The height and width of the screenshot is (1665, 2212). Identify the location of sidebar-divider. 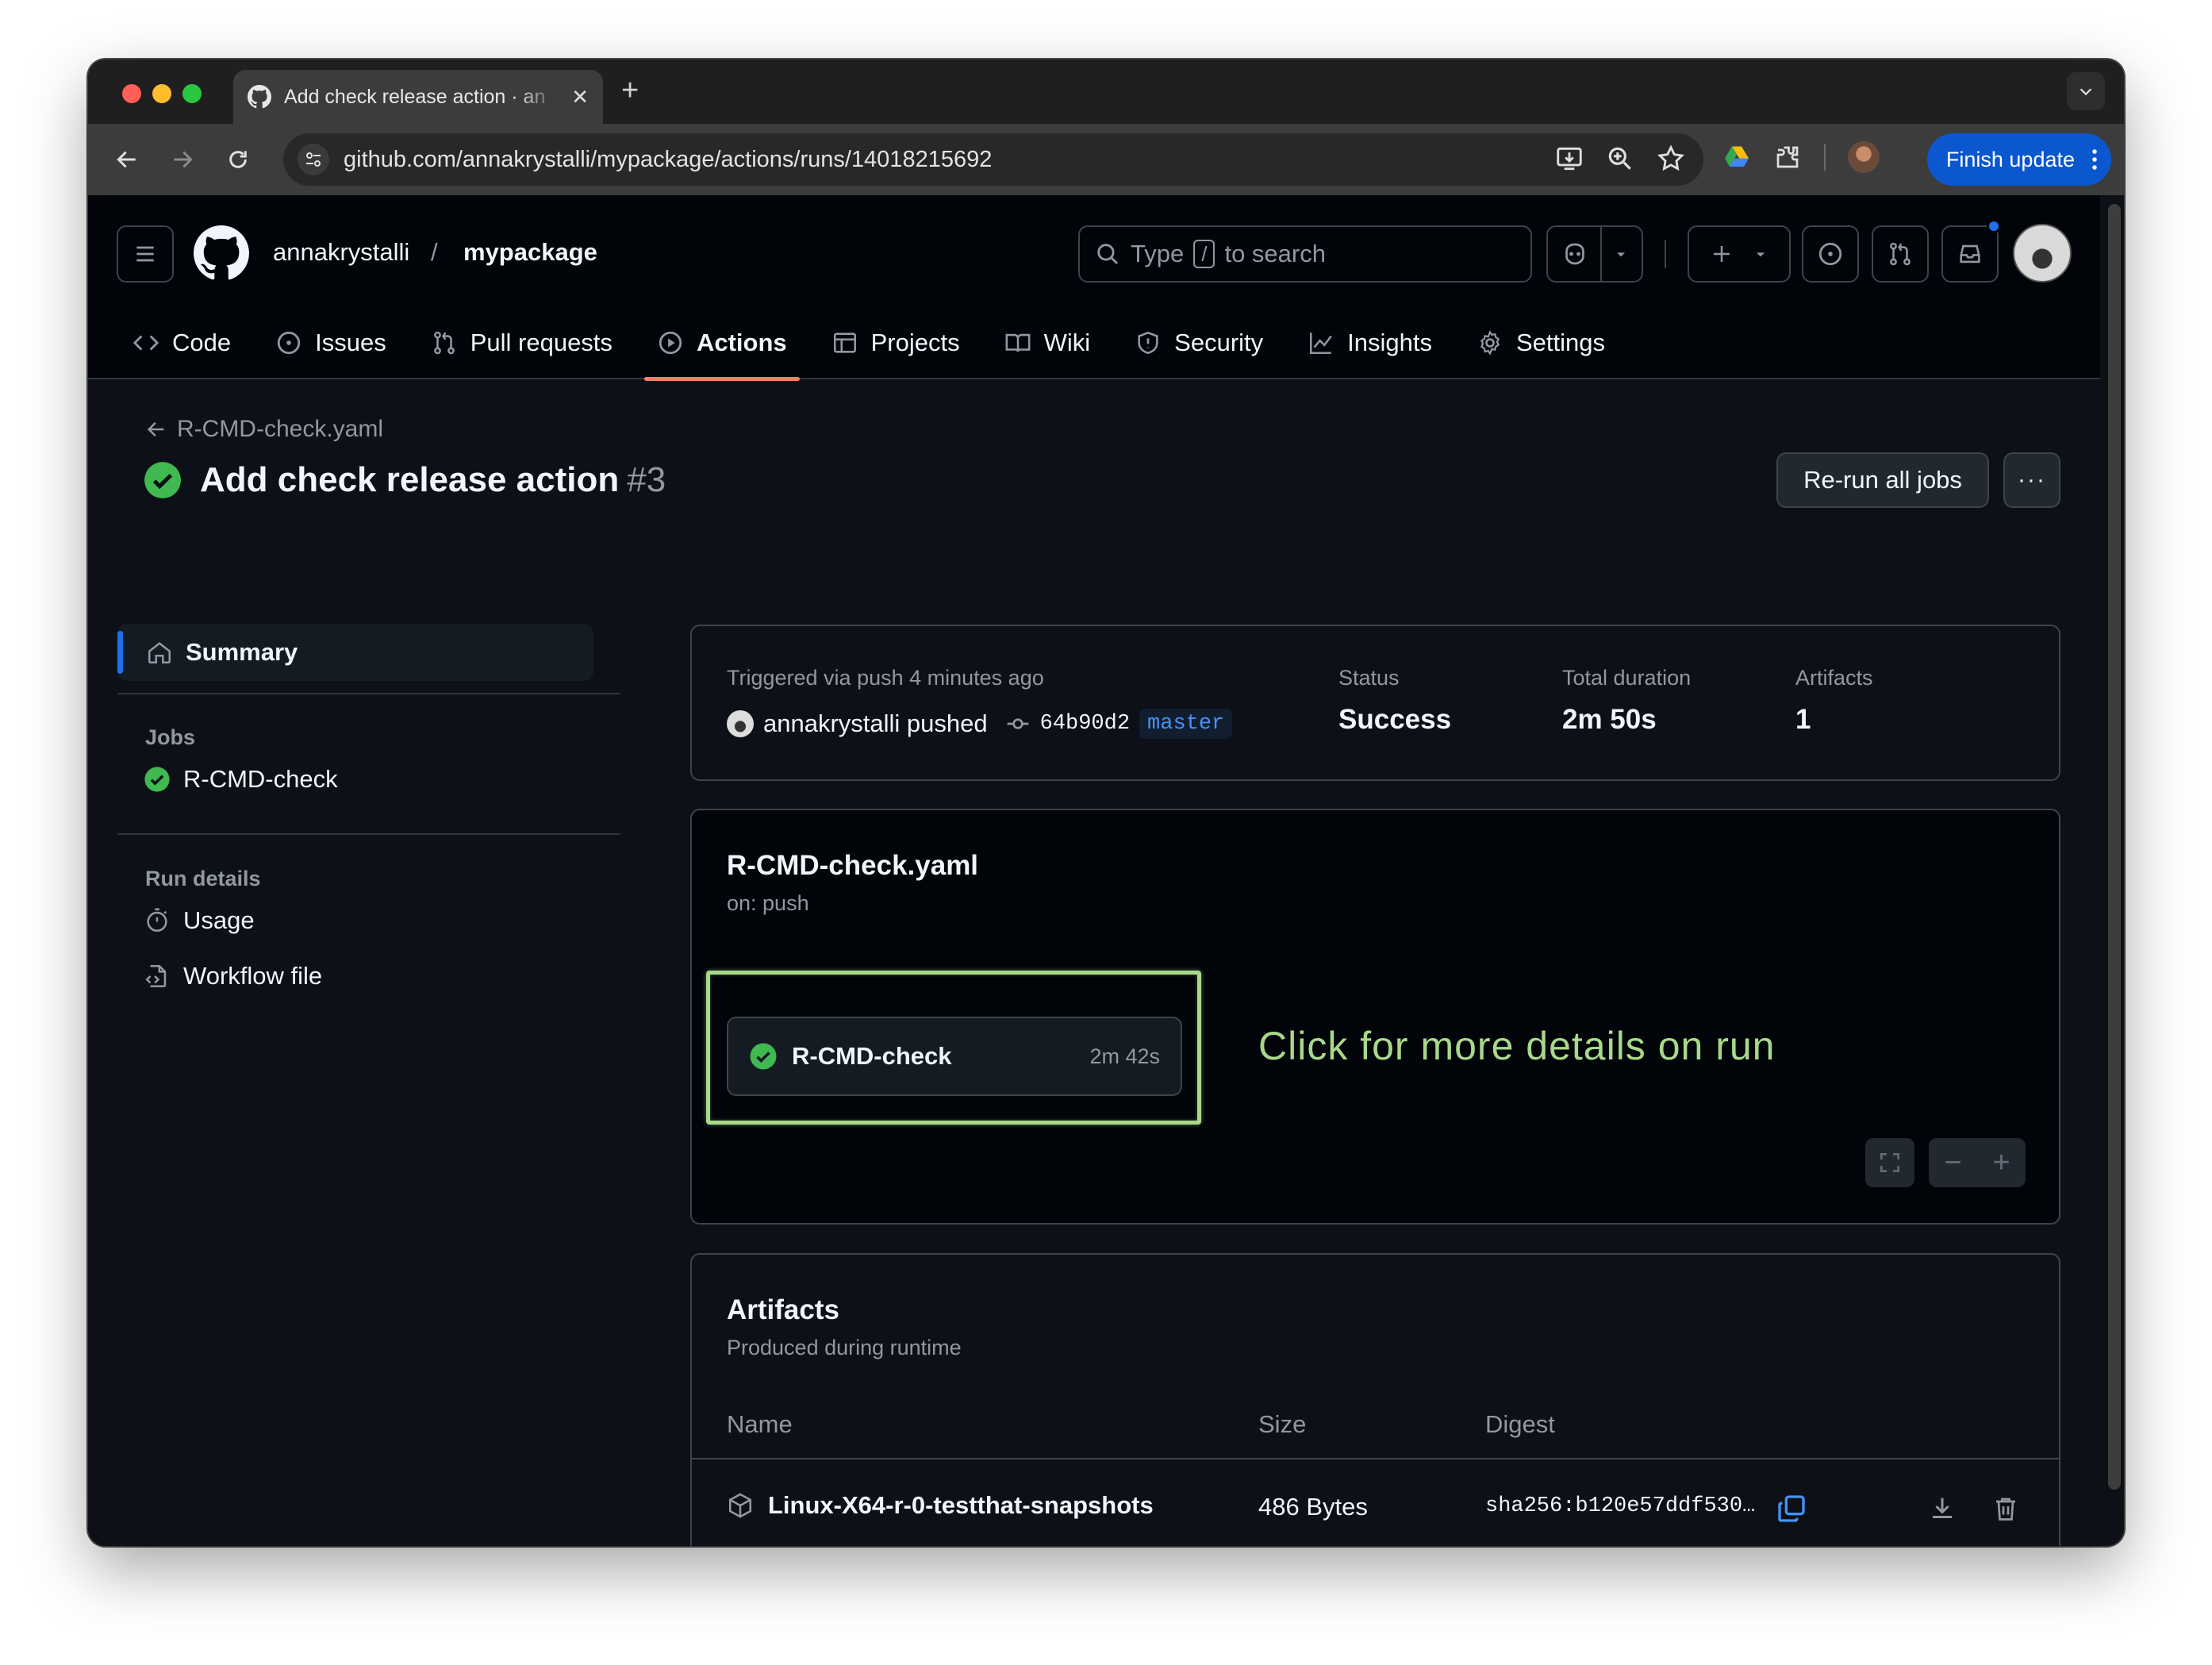
(368, 834).